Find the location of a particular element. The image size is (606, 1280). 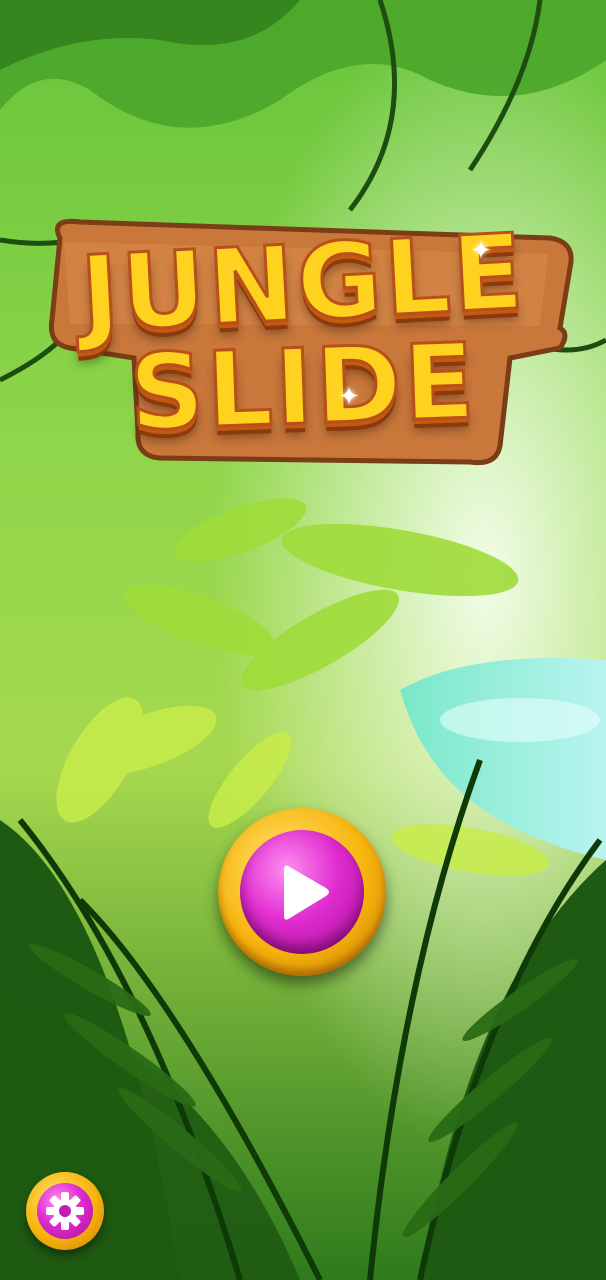

gear-icon is located at coordinates (65, 1211).